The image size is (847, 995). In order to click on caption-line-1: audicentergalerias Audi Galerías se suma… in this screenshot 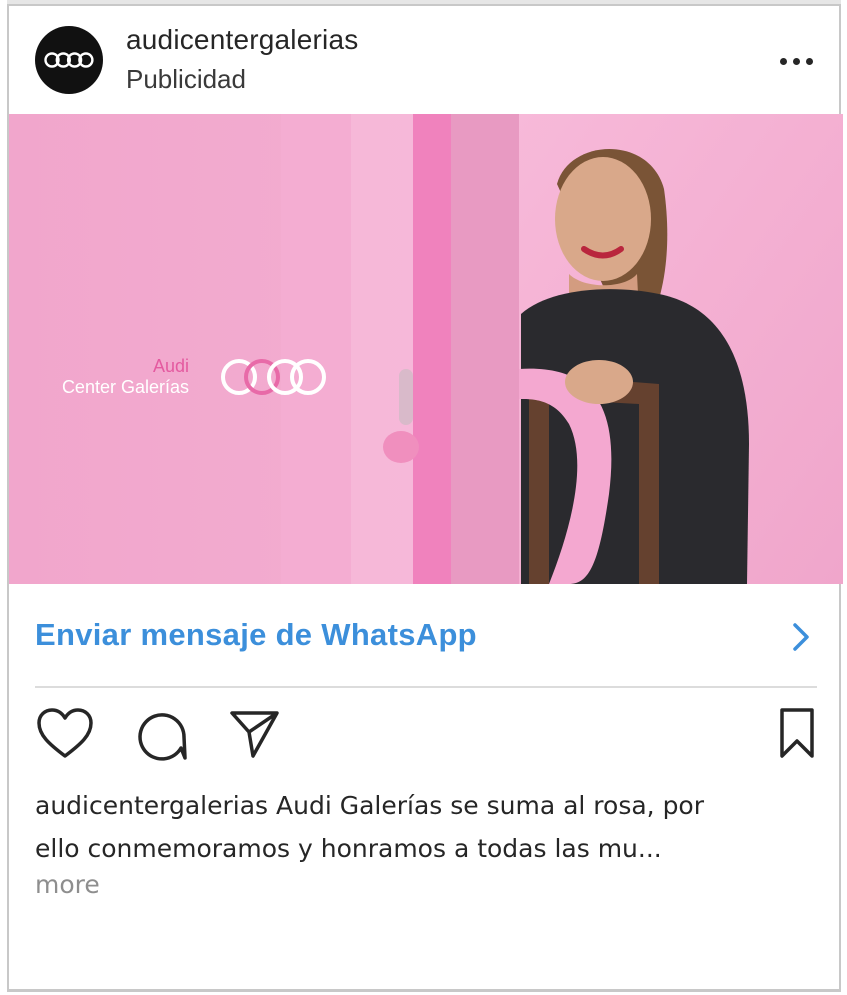, I will do `click(370, 805)`.